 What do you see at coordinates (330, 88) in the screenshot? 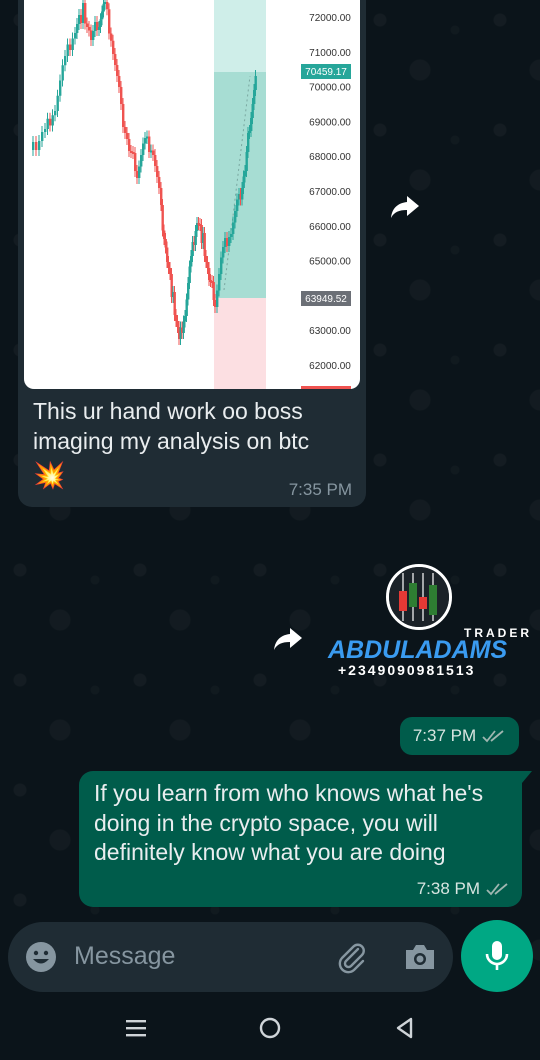
I see `price-axis-label: 70000.00` at bounding box center [330, 88].